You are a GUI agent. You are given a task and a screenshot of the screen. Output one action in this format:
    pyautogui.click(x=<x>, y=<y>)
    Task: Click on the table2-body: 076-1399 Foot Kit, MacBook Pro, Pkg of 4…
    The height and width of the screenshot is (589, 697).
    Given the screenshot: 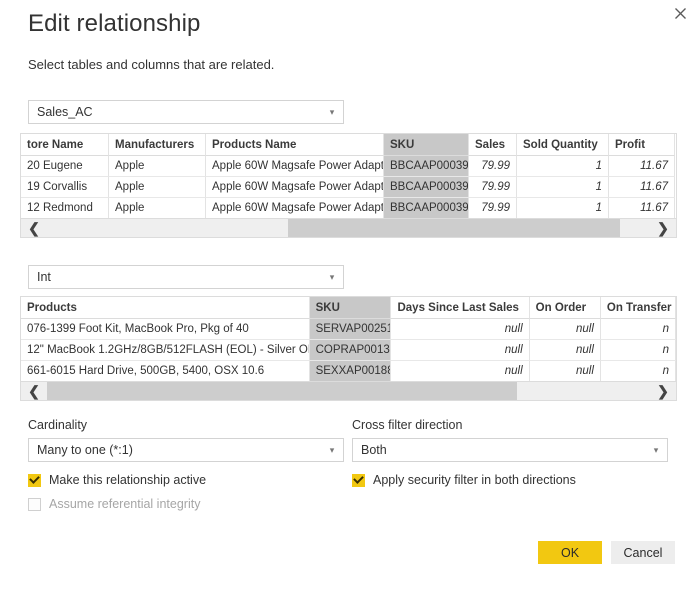 What is the action you would take?
    pyautogui.click(x=348, y=350)
    